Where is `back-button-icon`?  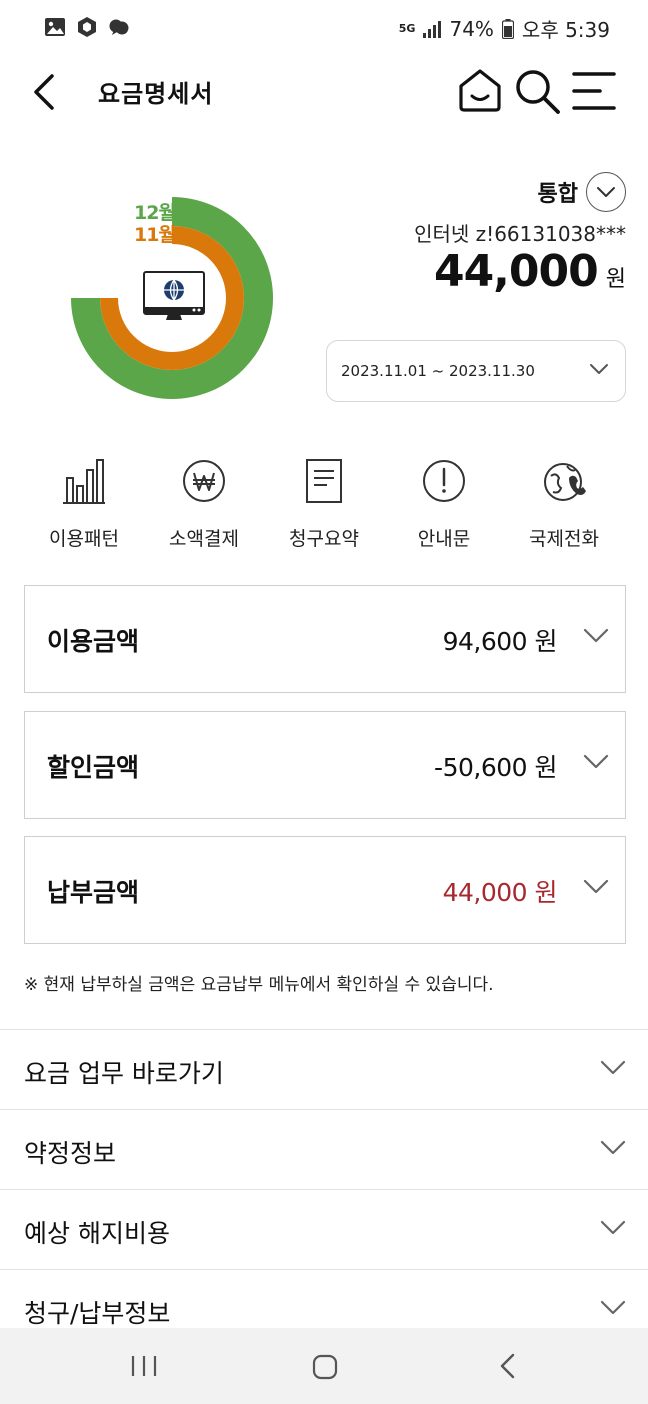
back-button-icon is located at coordinates (507, 1366).